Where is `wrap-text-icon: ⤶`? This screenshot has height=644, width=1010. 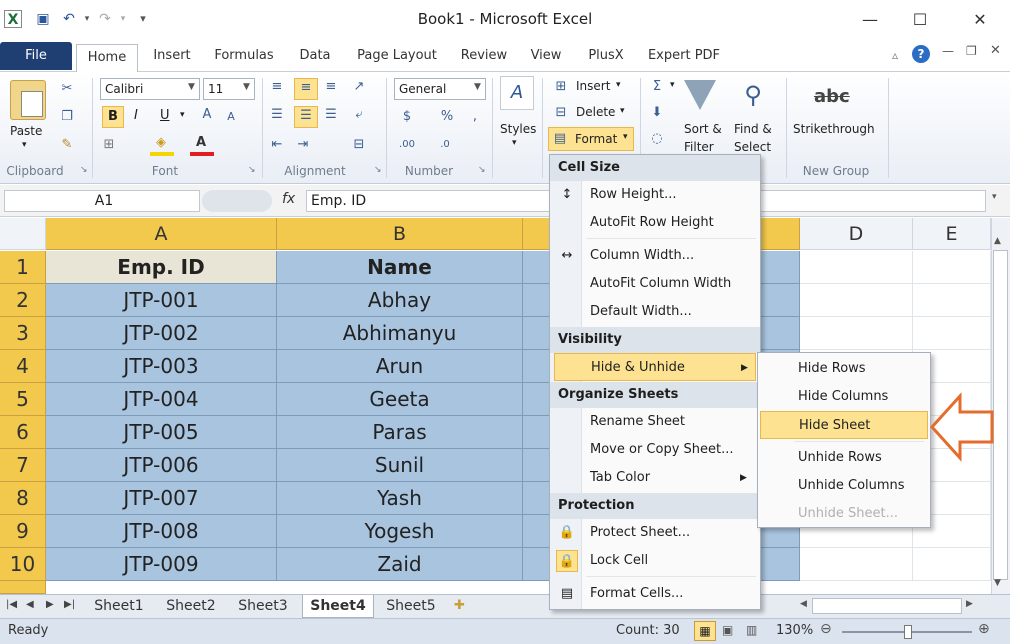 wrap-text-icon: ⤶ is located at coordinates (359, 115).